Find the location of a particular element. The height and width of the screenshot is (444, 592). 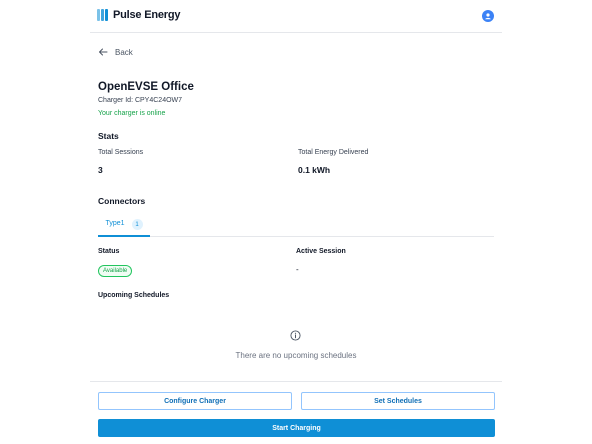

charger-name: OpenEVSE Office is located at coordinates (146, 87).